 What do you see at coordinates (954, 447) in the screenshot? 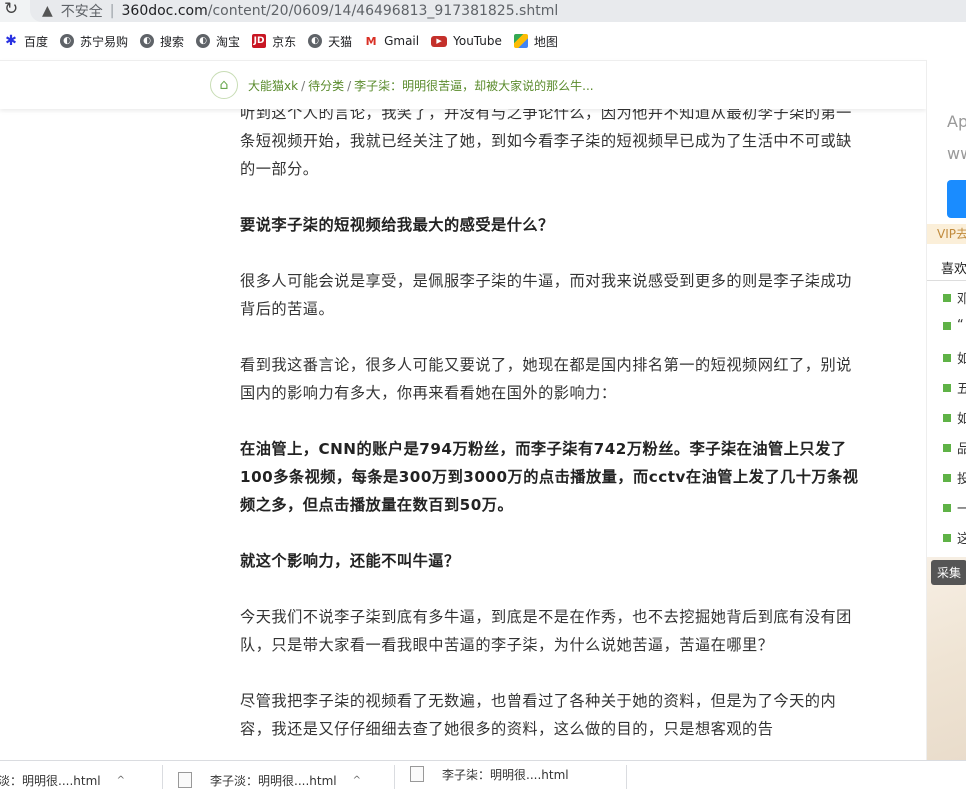
I see `list-item: 品` at bounding box center [954, 447].